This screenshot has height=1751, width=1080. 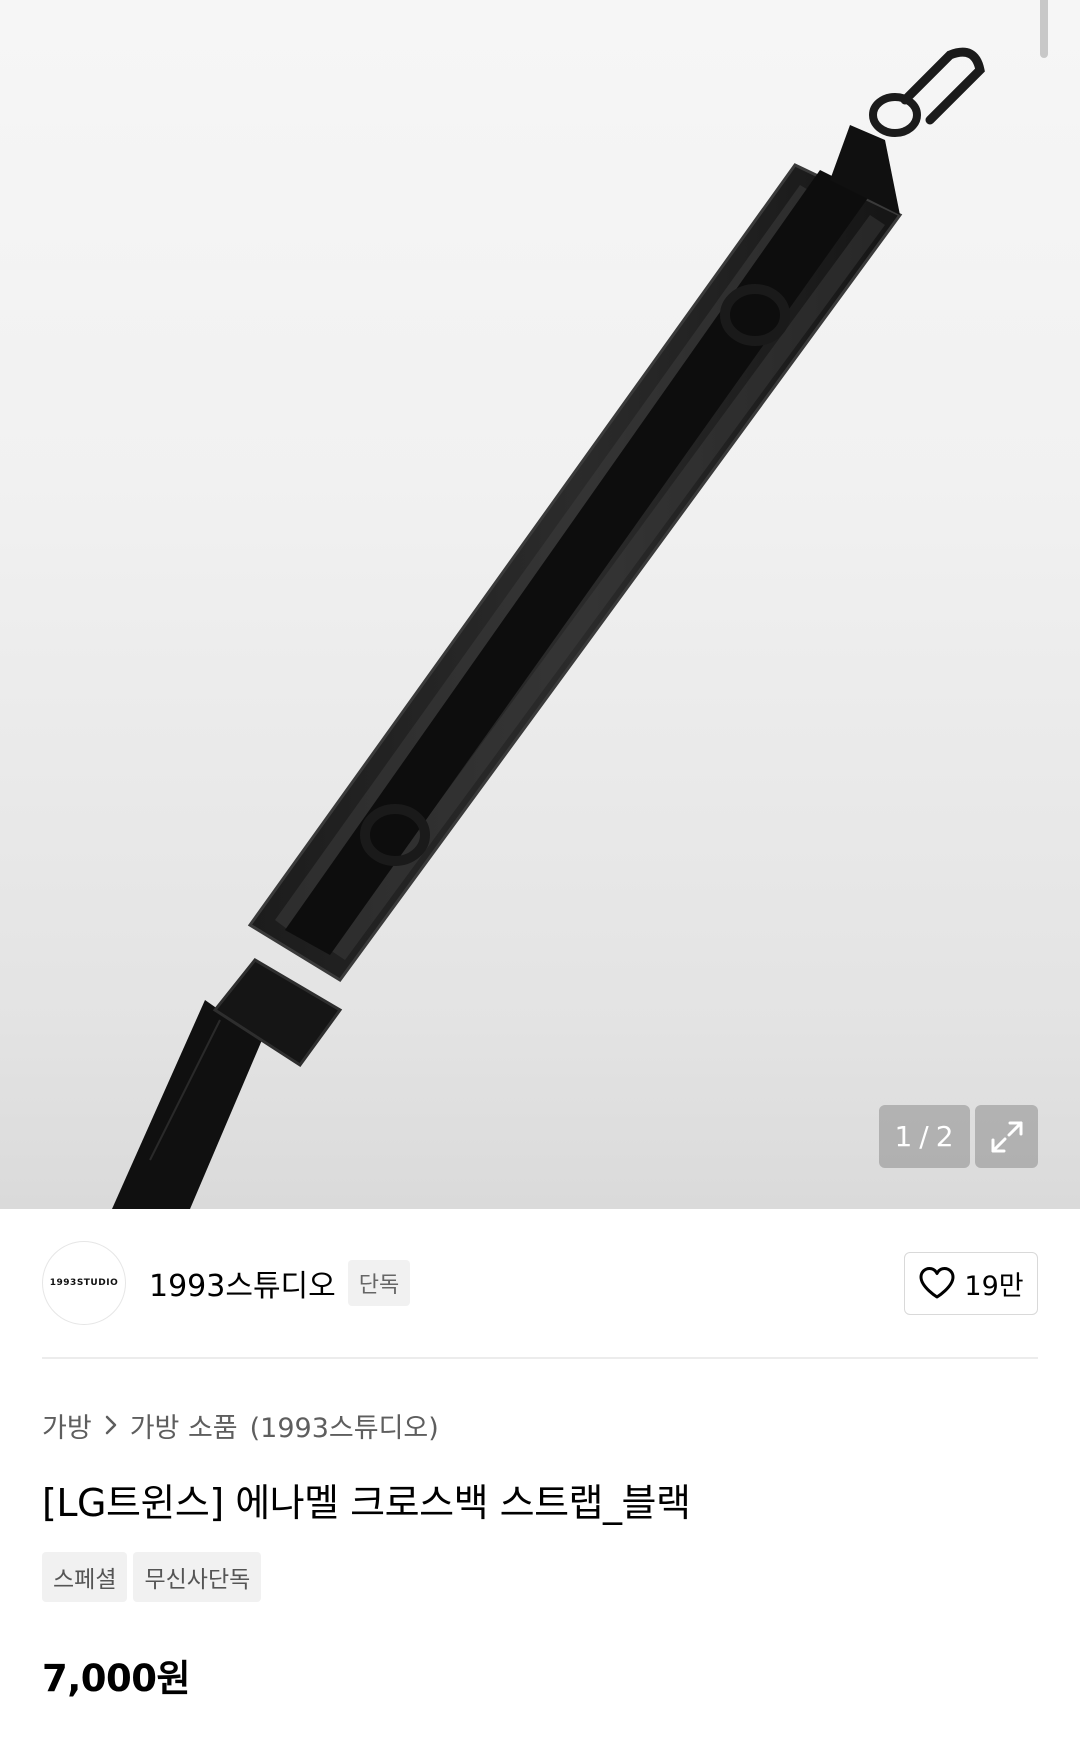 What do you see at coordinates (379, 1283) in the screenshot?
I see `brand-exclusive-tag: 단독` at bounding box center [379, 1283].